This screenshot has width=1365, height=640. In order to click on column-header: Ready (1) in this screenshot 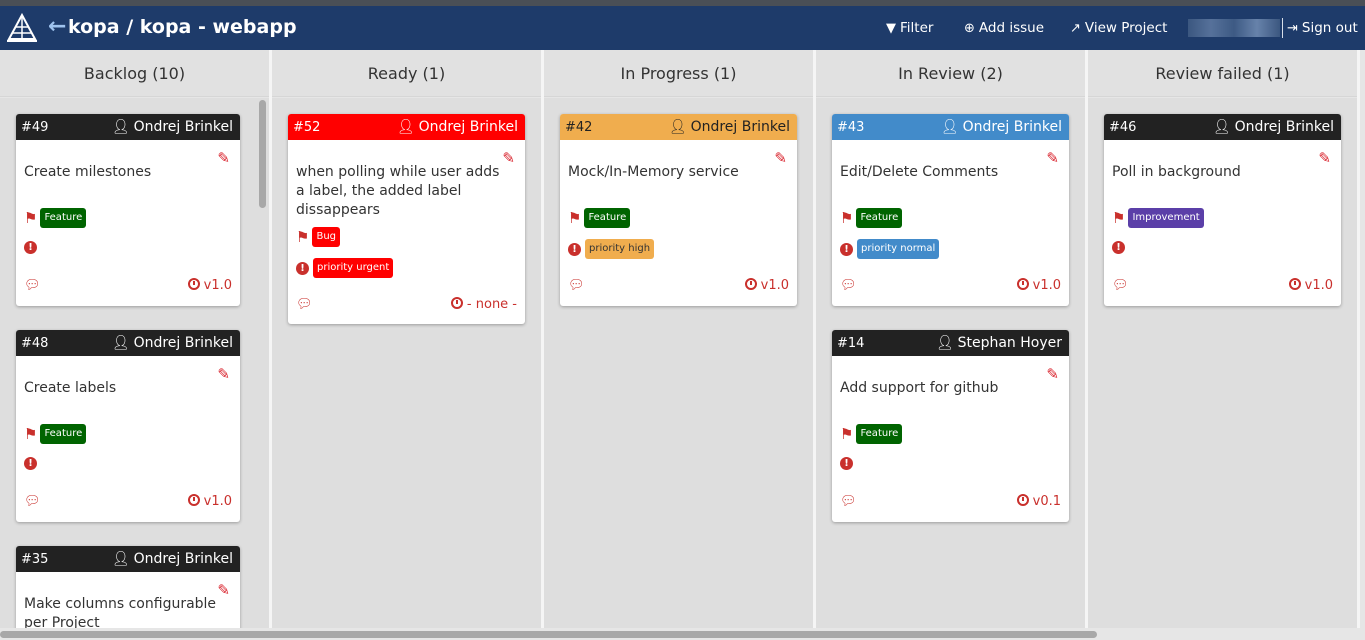, I will do `click(406, 73)`.